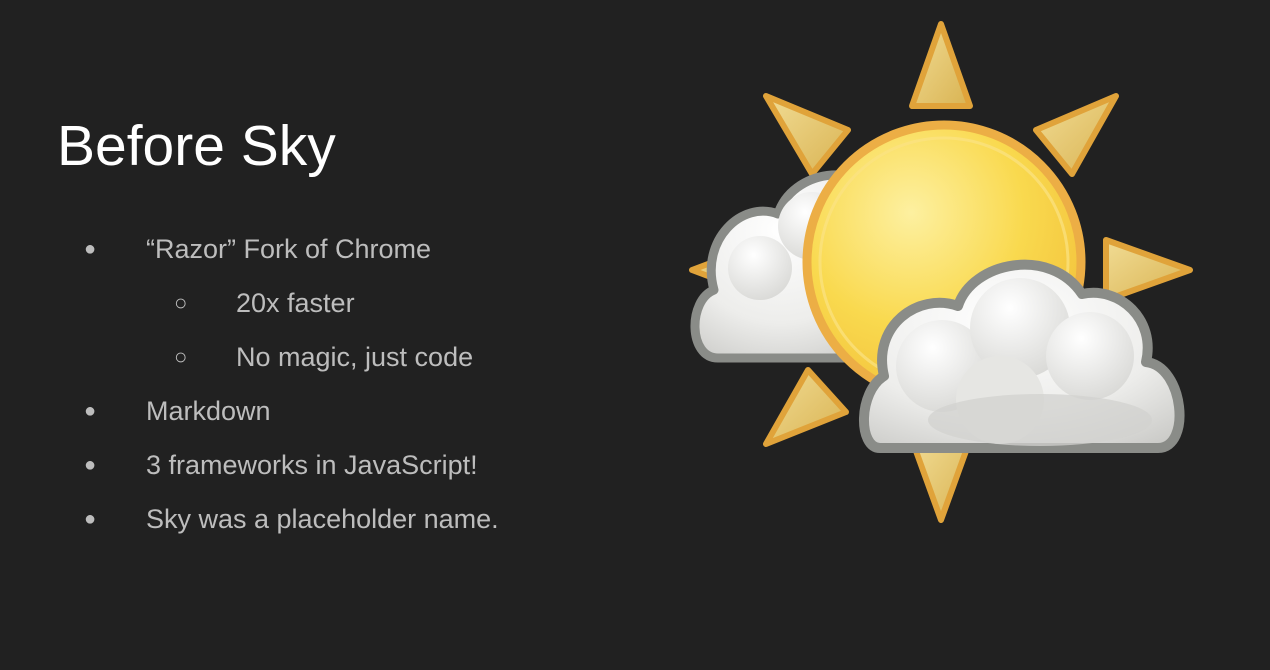 The height and width of the screenshot is (670, 1270). I want to click on bullet-text: “Razor” Fork of Chrome, so click(289, 249).